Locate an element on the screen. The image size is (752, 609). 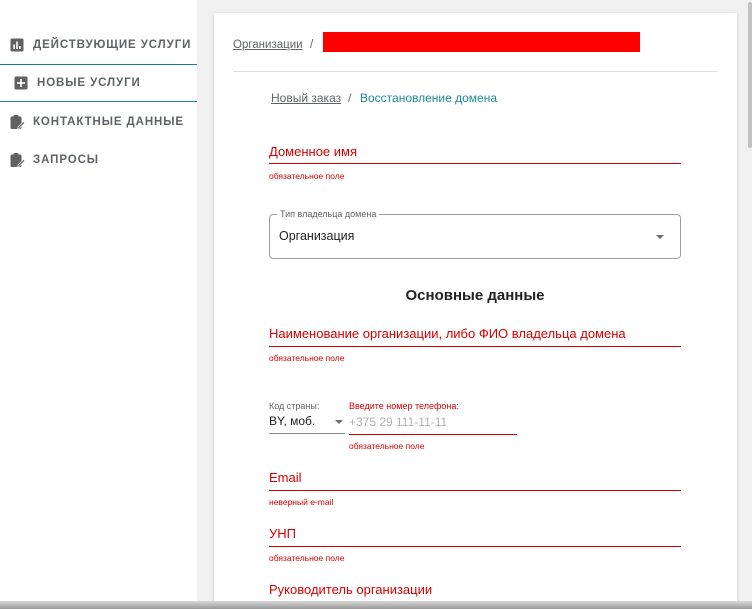
unp-underline is located at coordinates (475, 546).